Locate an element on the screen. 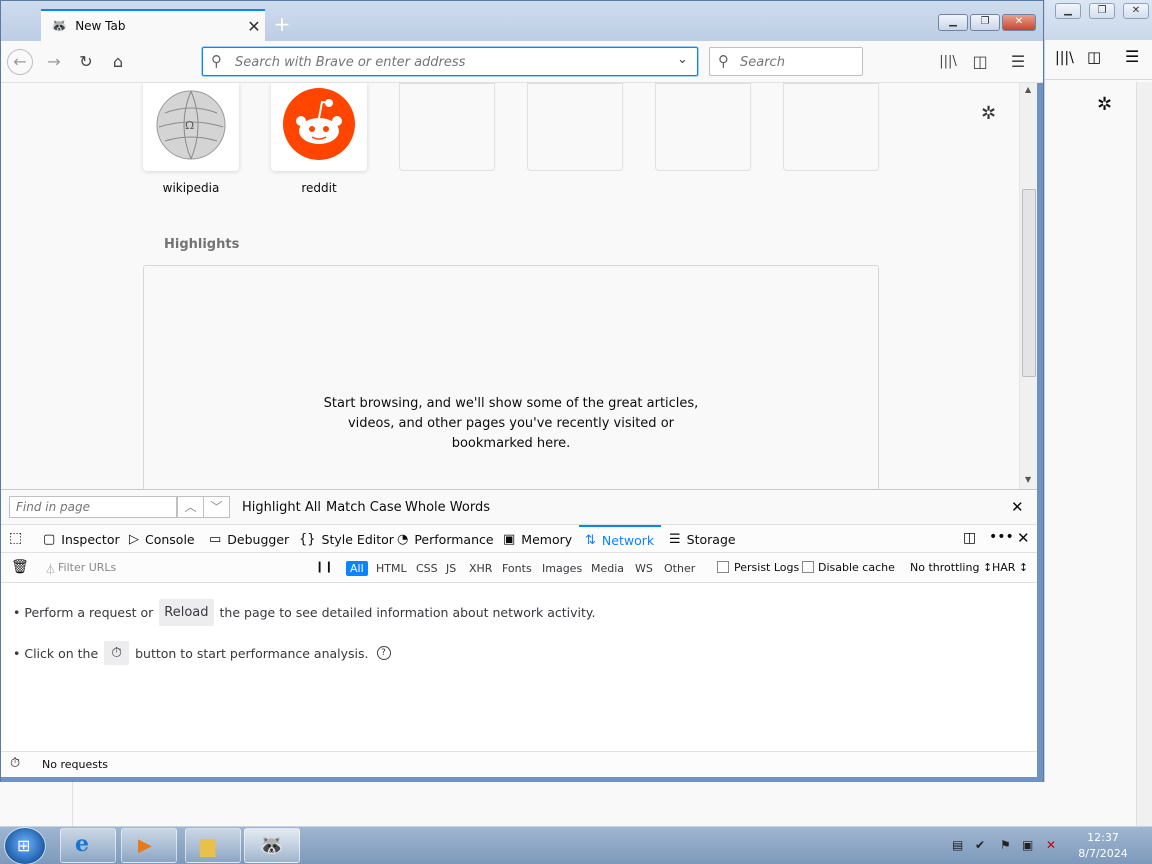  taskbar-brave-browser: 🦝 is located at coordinates (272, 845).